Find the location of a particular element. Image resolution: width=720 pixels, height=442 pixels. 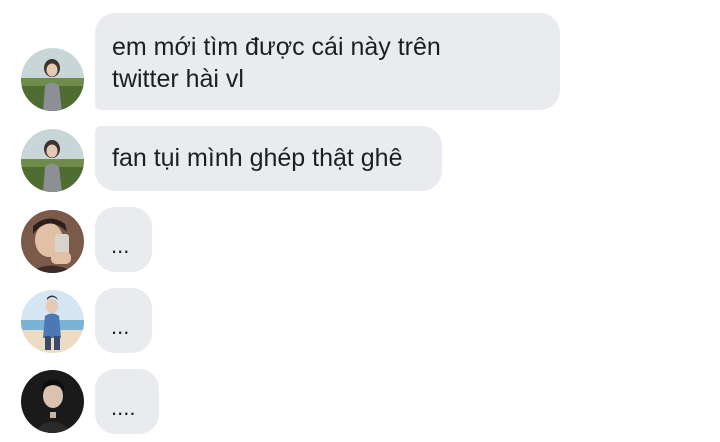

message-bubble: fan tụi mình ghép thật ghê is located at coordinates (268, 158).